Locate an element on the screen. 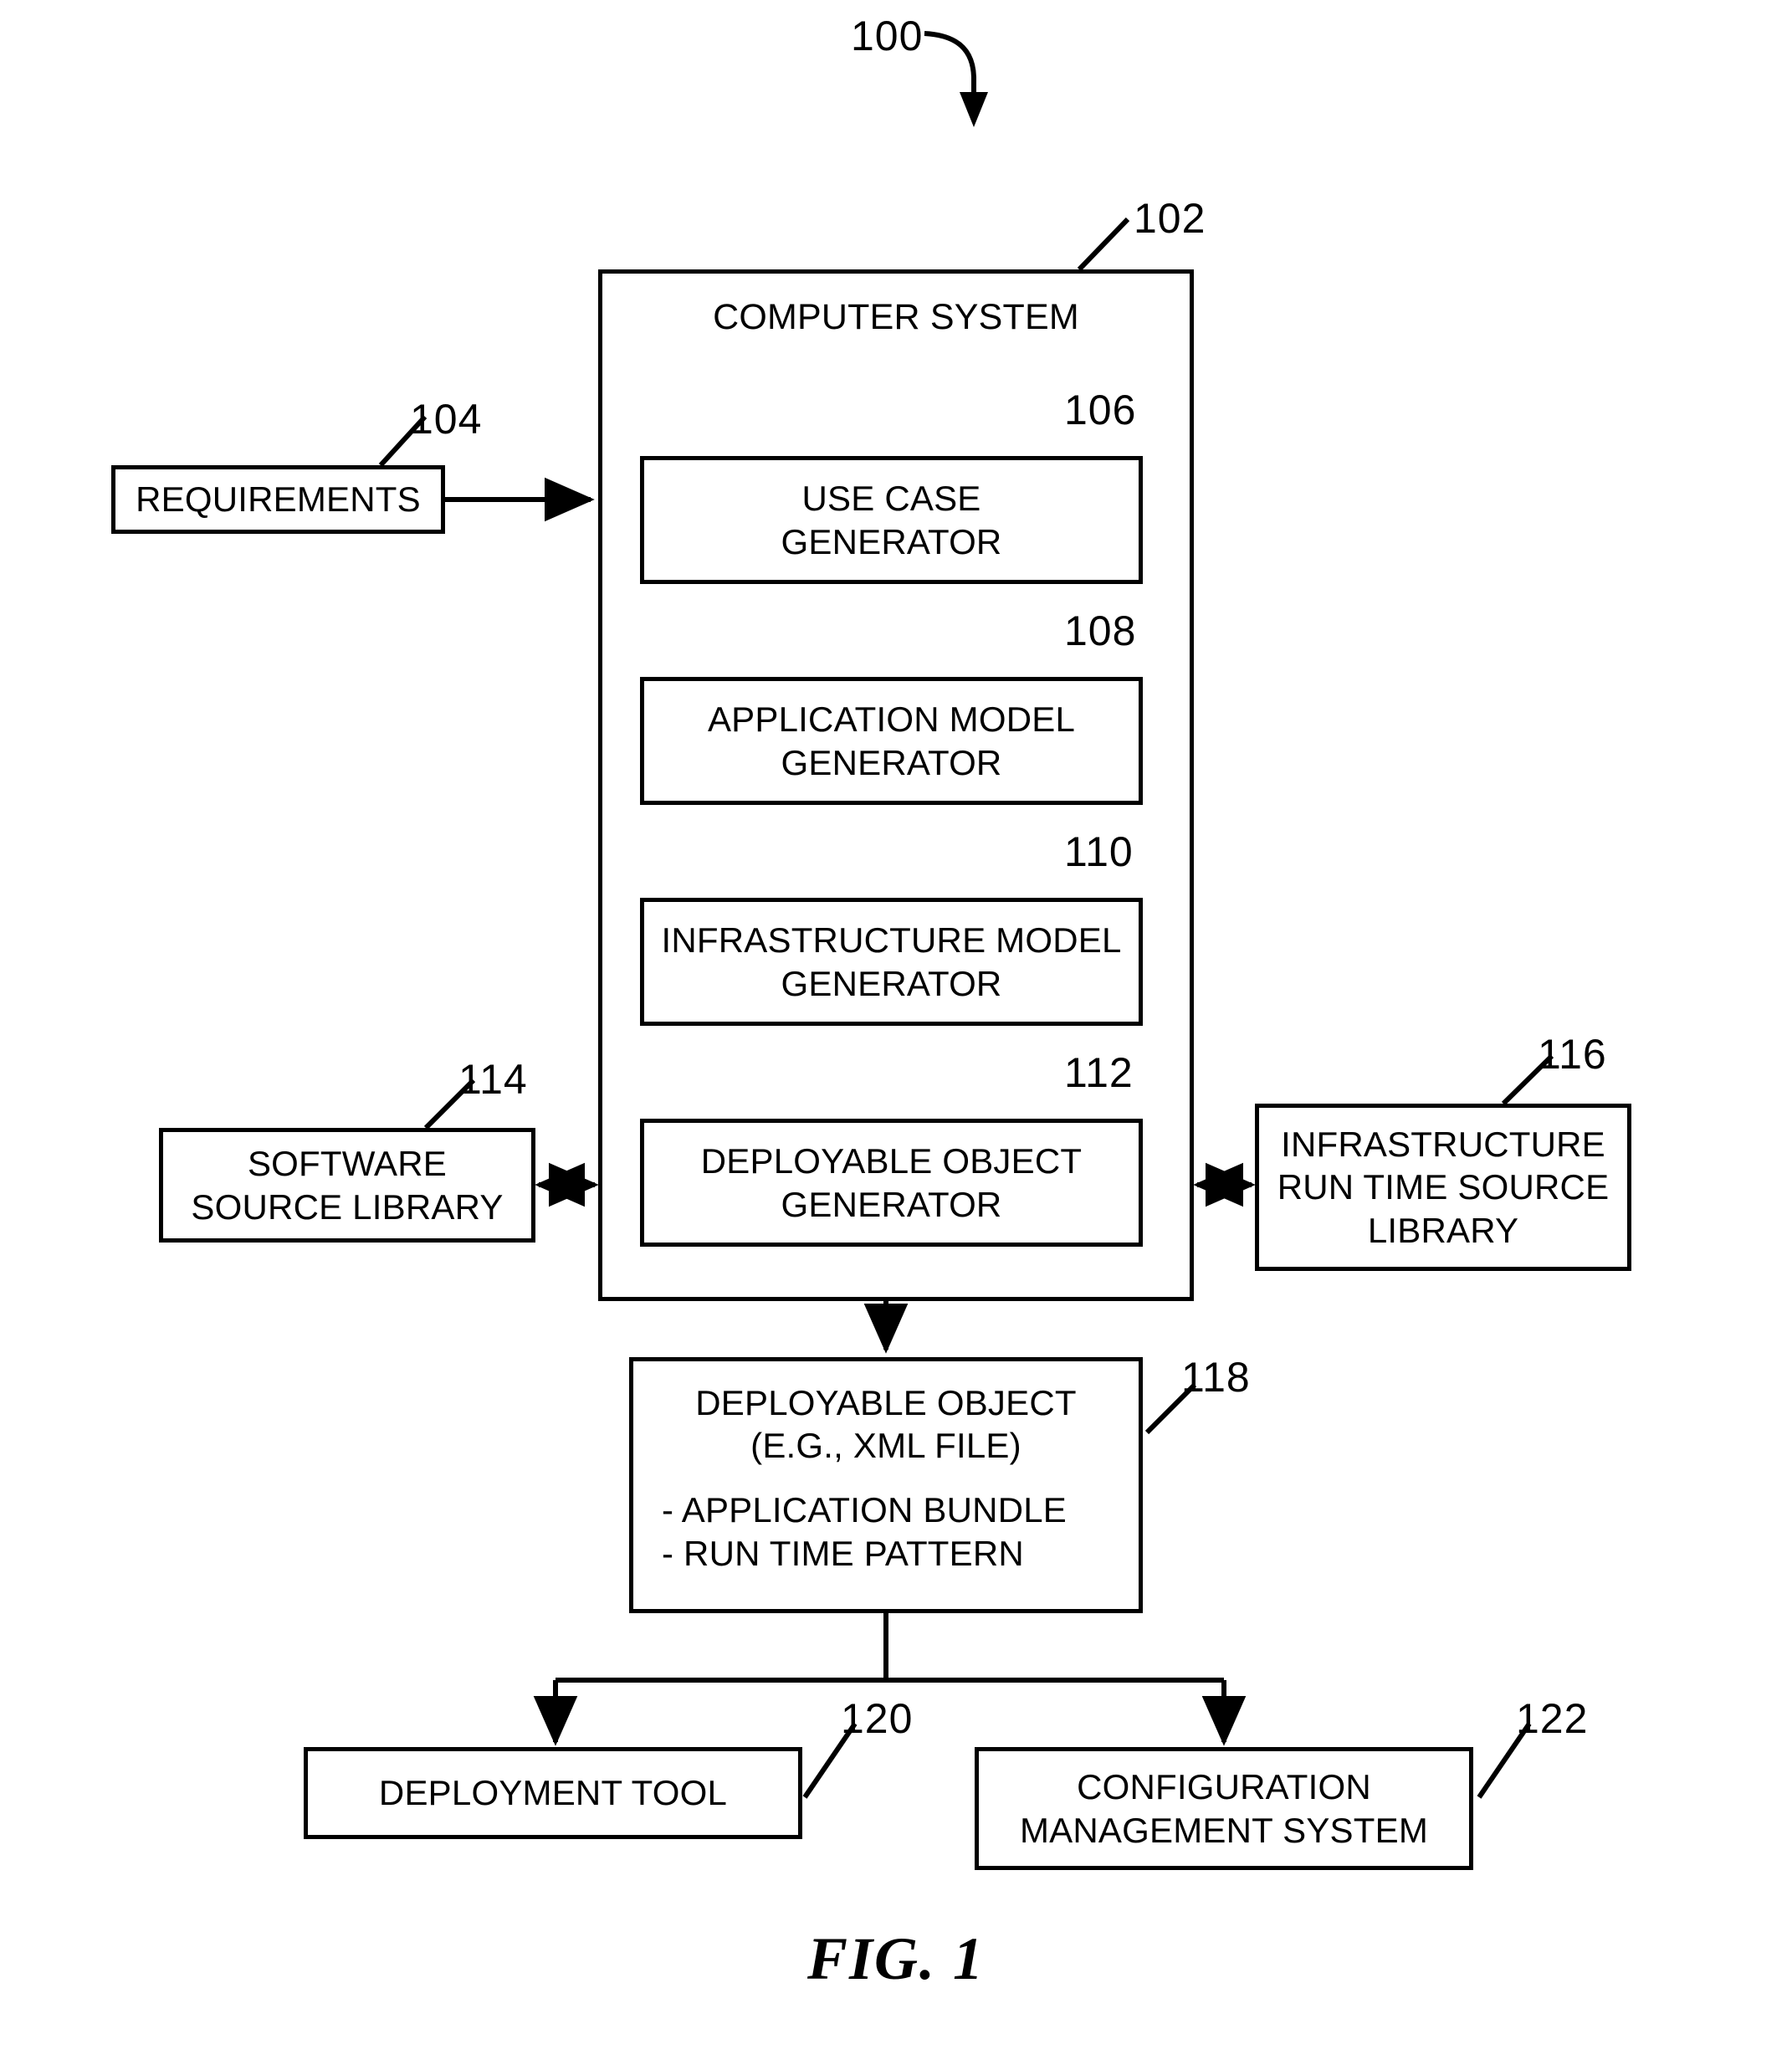 This screenshot has width=1792, height=2065. deployable-object-generator-label-line2: GENERATOR is located at coordinates (891, 1204).